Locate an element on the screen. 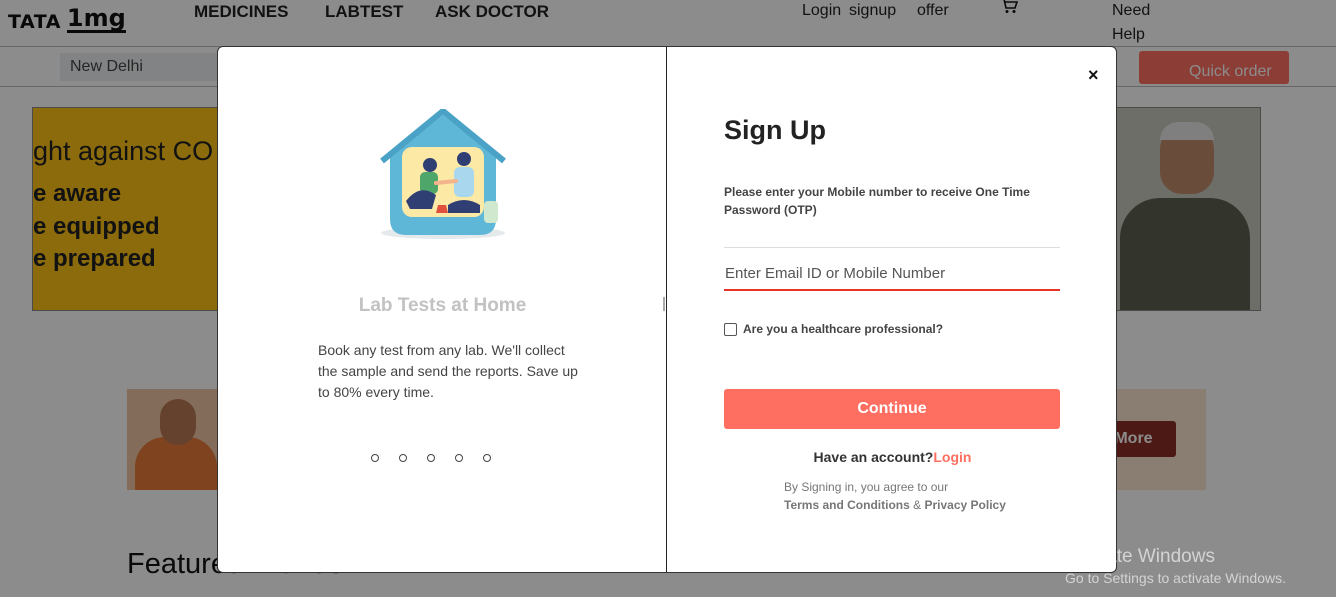  have-account-text: Have an account? is located at coordinates (873, 457).